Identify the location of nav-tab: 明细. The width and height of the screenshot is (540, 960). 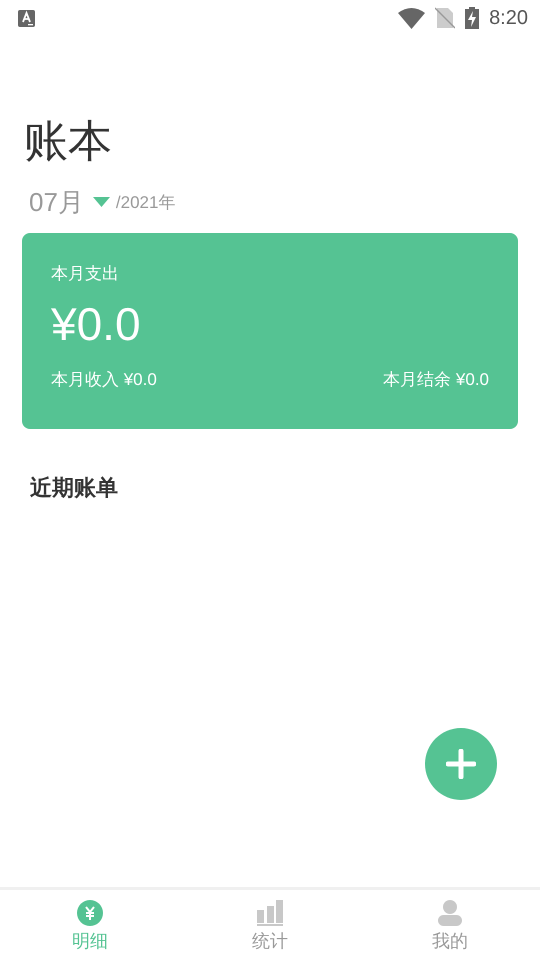
(90, 925).